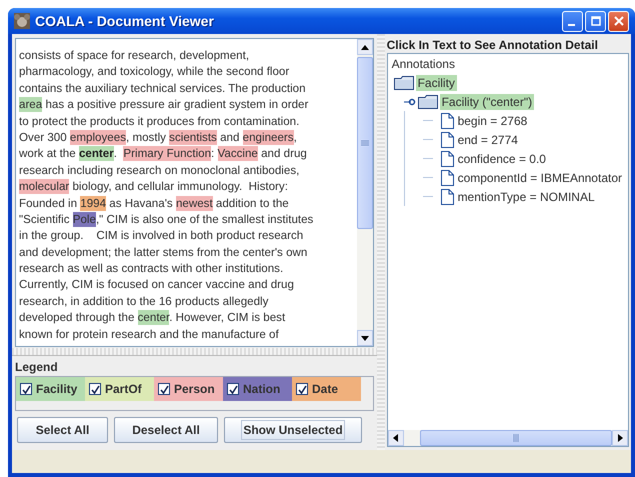 The image size is (635, 477). Describe the element at coordinates (57, 389) in the screenshot. I see `checkbox-label: Facility` at that location.